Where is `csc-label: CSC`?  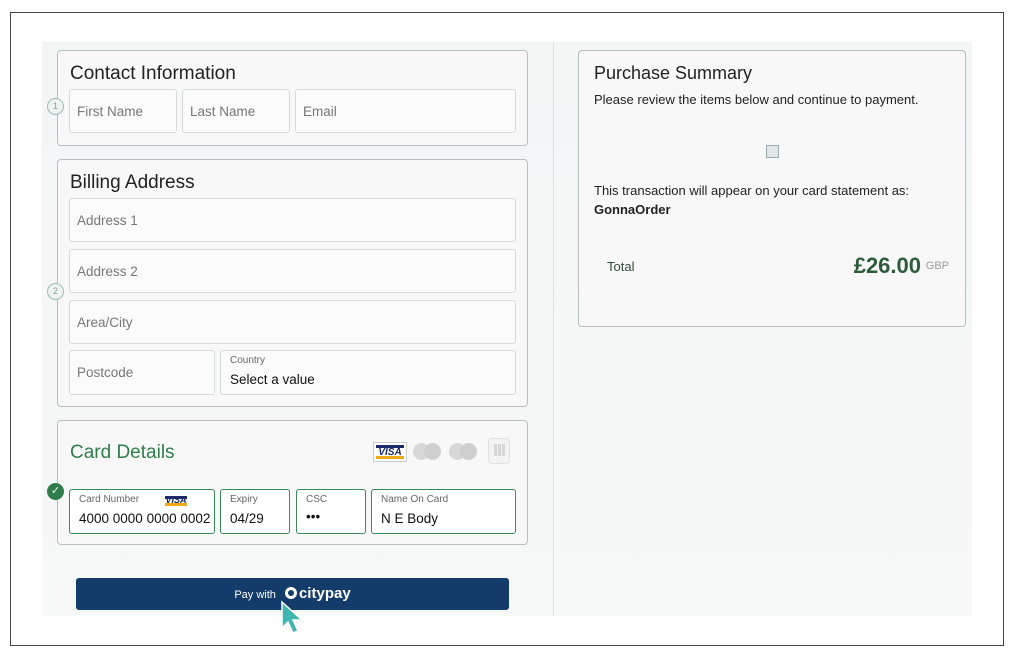
csc-label: CSC is located at coordinates (317, 499).